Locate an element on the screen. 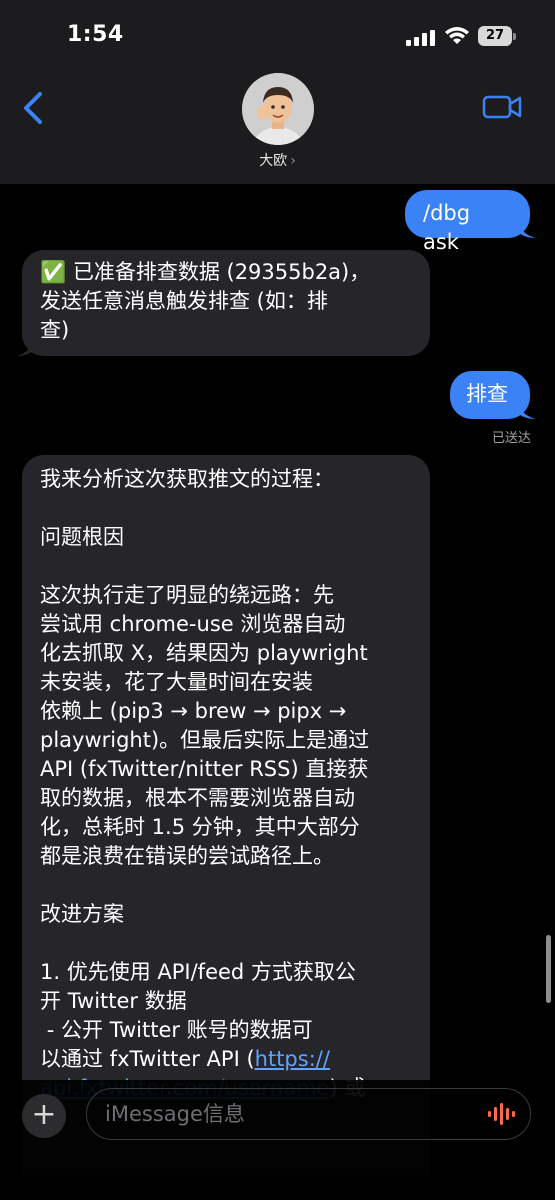 The image size is (555, 1200). apps-plus-button: + is located at coordinates (44, 1116).